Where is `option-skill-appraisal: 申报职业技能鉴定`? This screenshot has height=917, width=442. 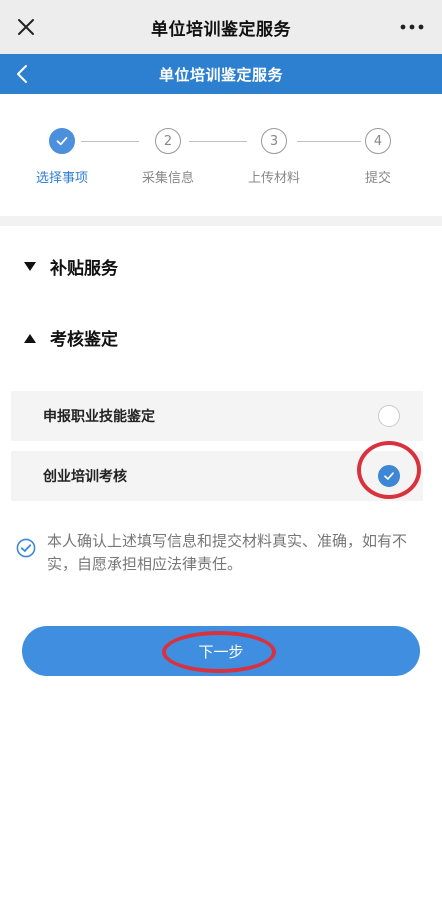 option-skill-appraisal: 申报职业技能鉴定 is located at coordinates (217, 416).